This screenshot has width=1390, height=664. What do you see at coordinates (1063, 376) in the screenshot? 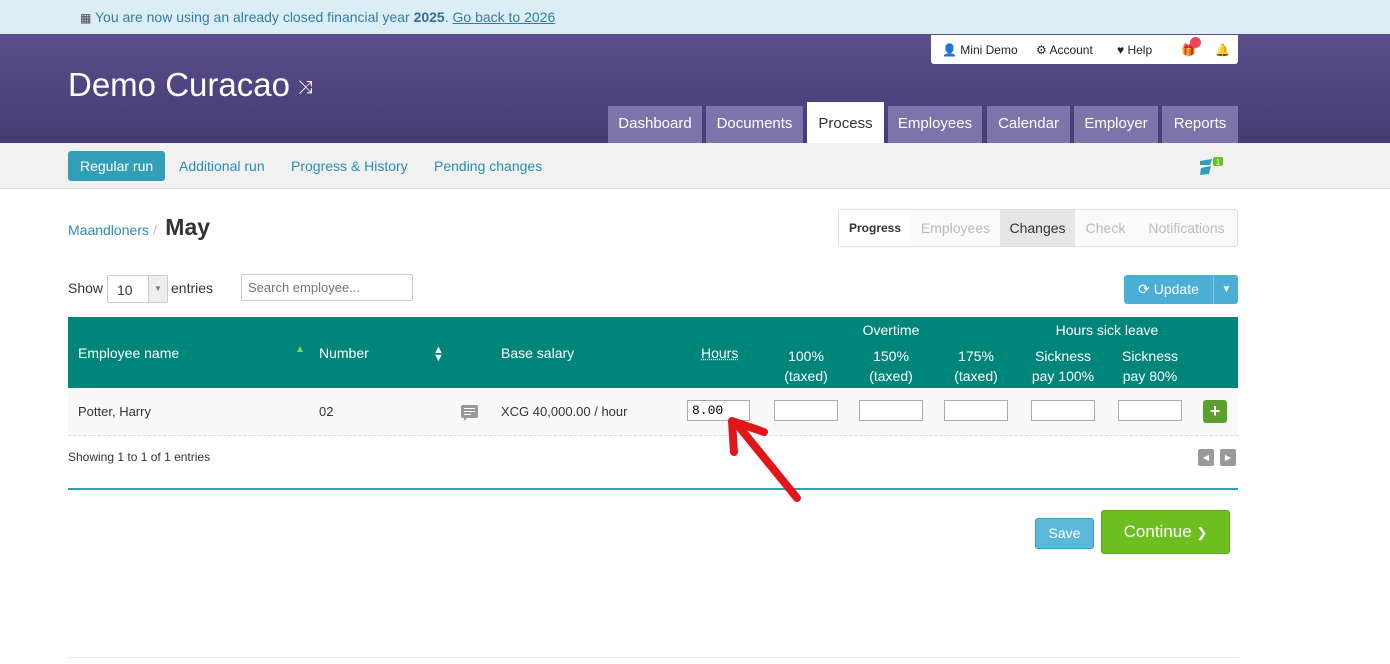
I see `col-sick100-b: pay 100%` at bounding box center [1063, 376].